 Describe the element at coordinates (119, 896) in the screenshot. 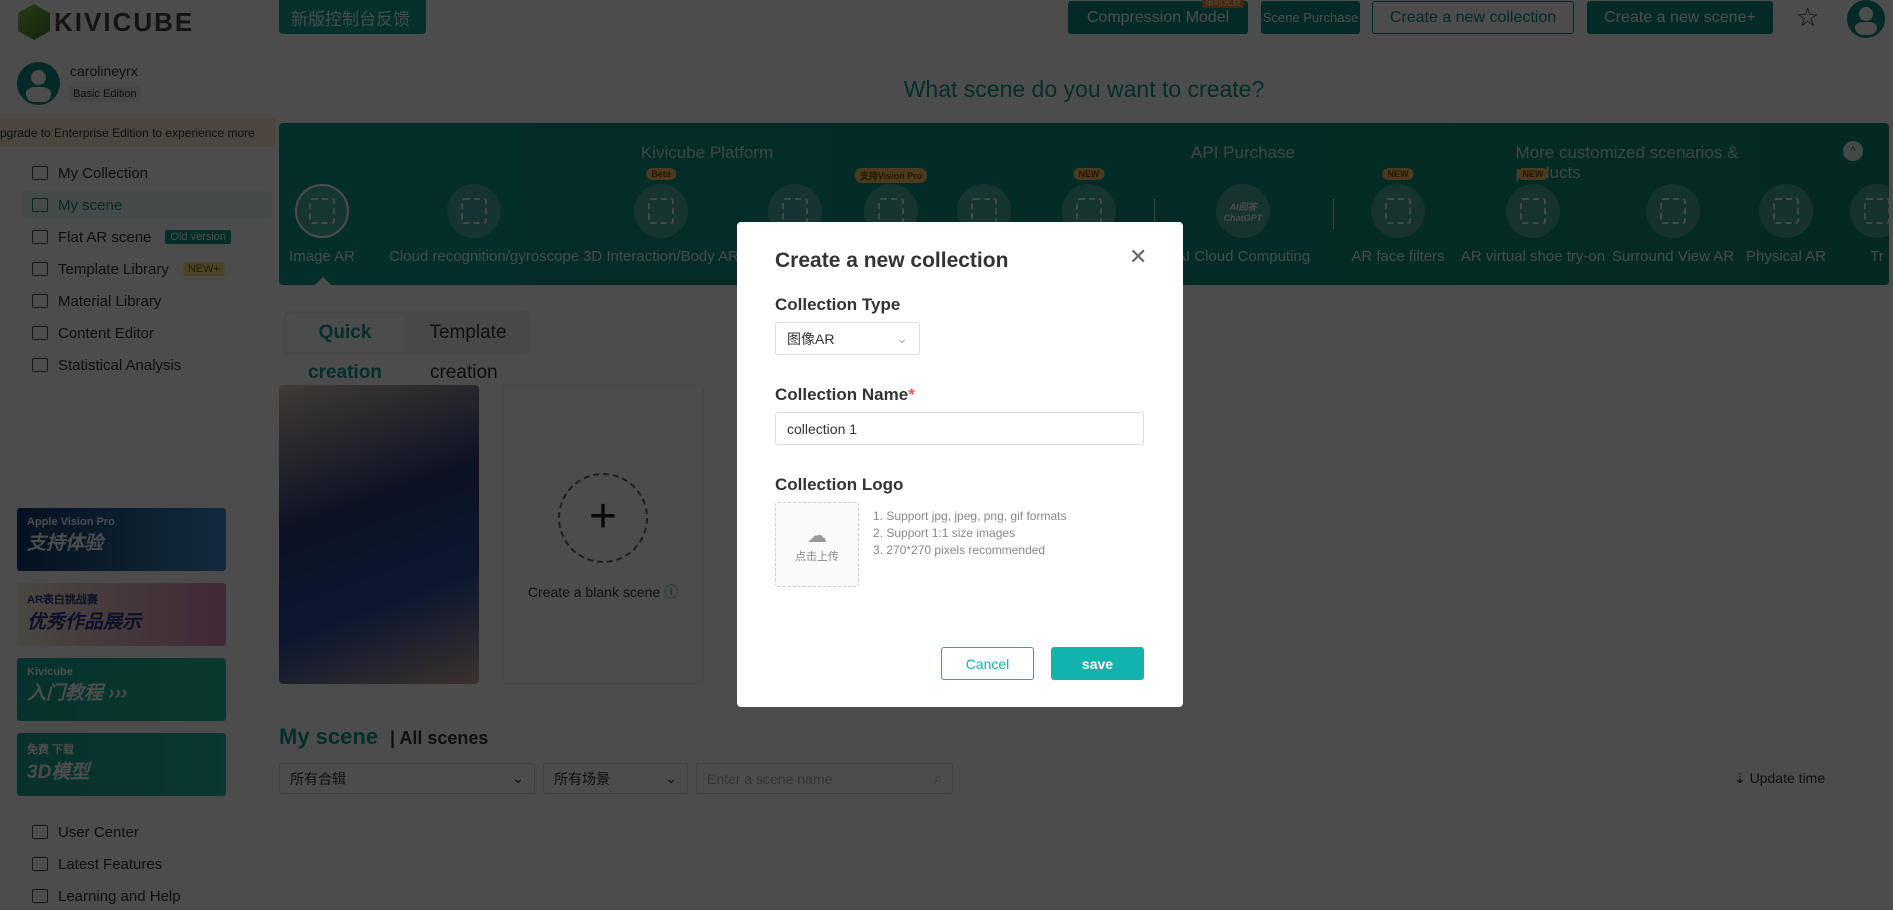

I see `nav-label: Learning and Help` at that location.